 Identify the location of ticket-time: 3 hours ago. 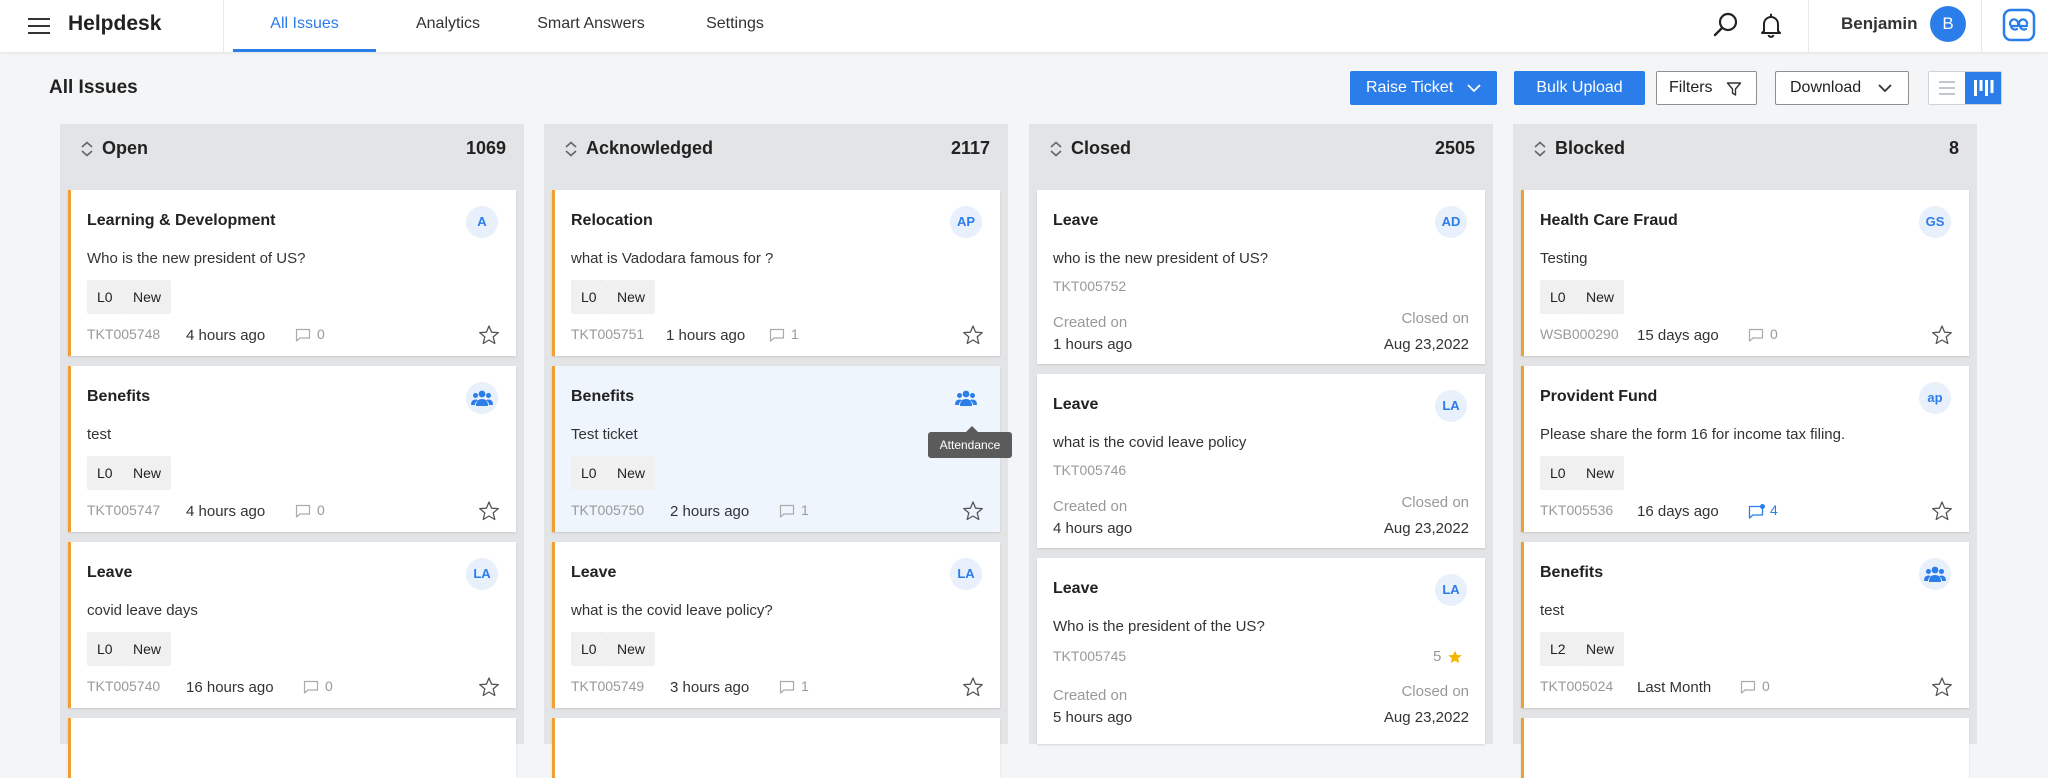
(710, 687).